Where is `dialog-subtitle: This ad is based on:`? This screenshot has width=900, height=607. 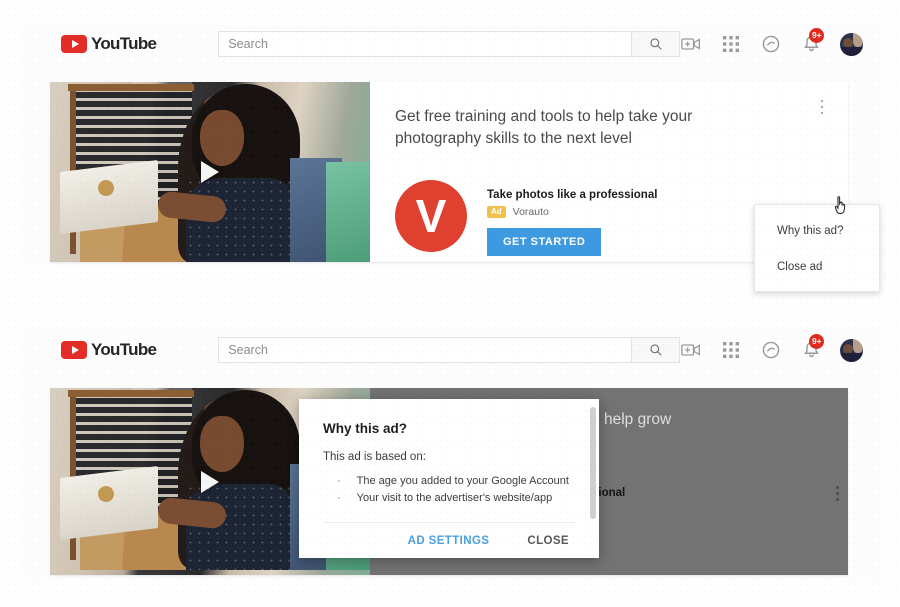 dialog-subtitle: This ad is based on: is located at coordinates (374, 457).